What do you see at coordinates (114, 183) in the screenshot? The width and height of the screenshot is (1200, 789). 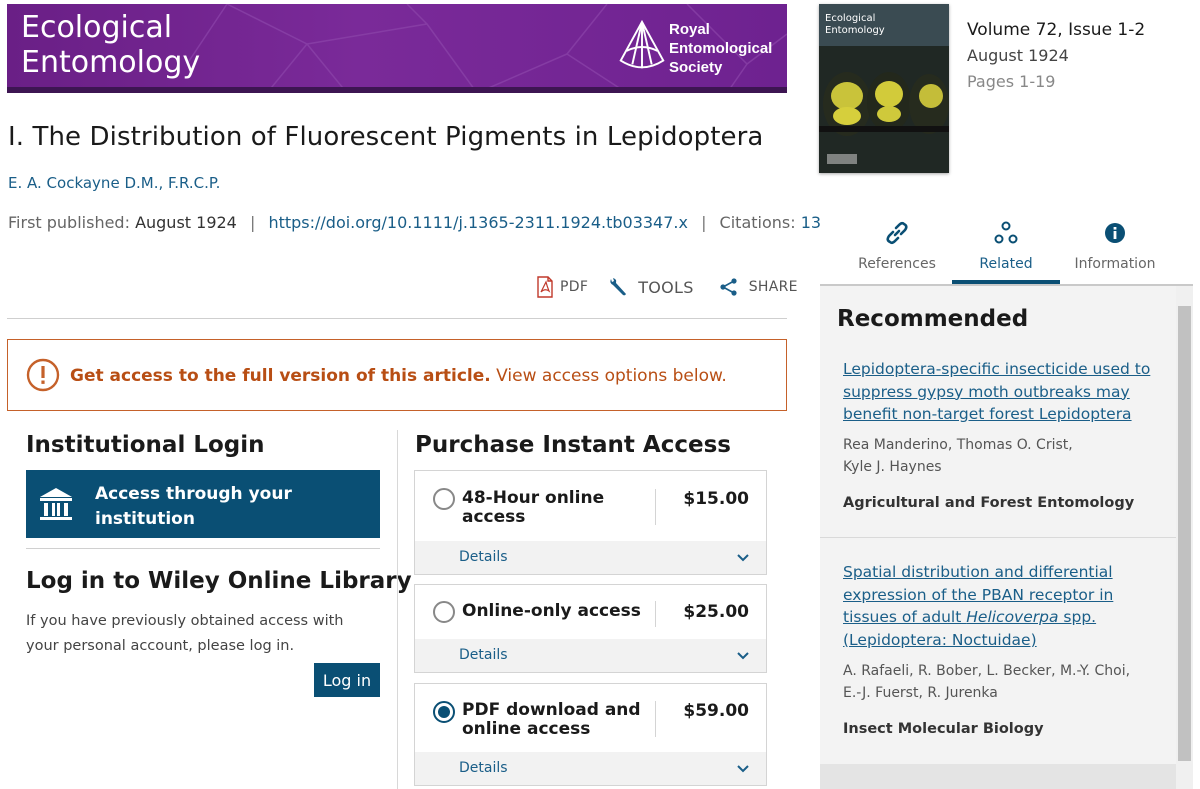 I see `article-authors: E. A. Cockayne D.M., F.R.C.P.` at bounding box center [114, 183].